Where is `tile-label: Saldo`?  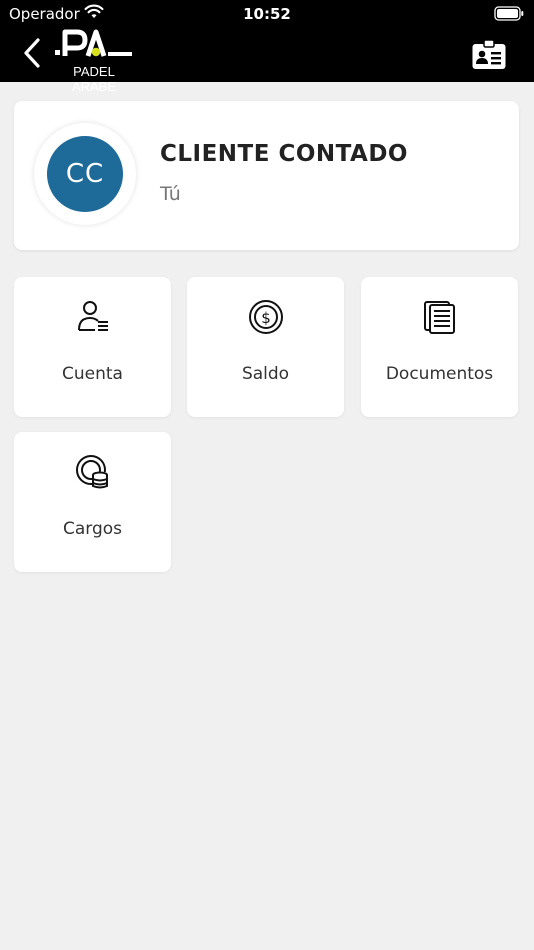 tile-label: Saldo is located at coordinates (265, 374).